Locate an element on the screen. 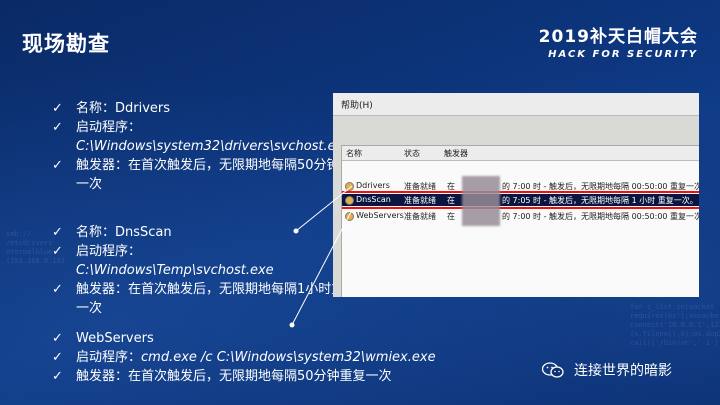  wechat-icon is located at coordinates (553, 370).